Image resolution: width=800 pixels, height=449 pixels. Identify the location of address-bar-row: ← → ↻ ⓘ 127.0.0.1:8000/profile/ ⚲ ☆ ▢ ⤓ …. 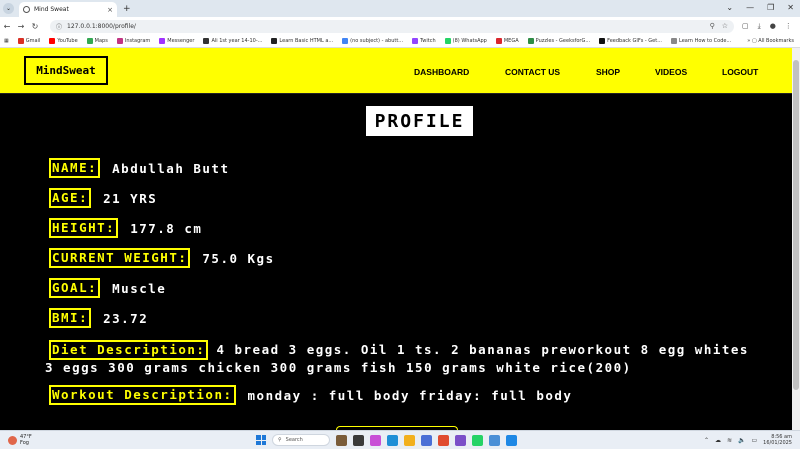
(400, 26).